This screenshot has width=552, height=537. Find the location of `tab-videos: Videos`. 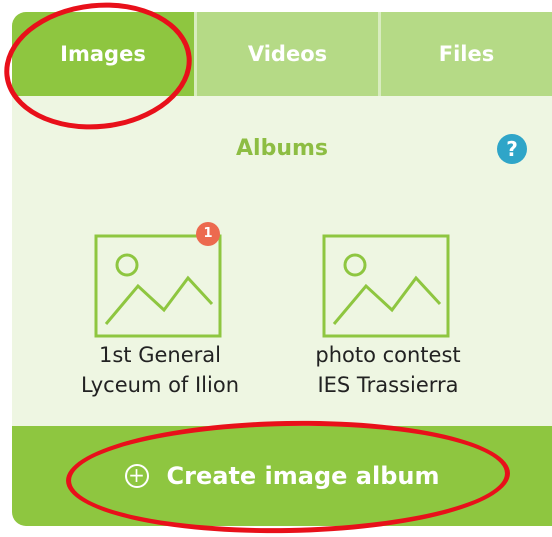

tab-videos: Videos is located at coordinates (286, 54).